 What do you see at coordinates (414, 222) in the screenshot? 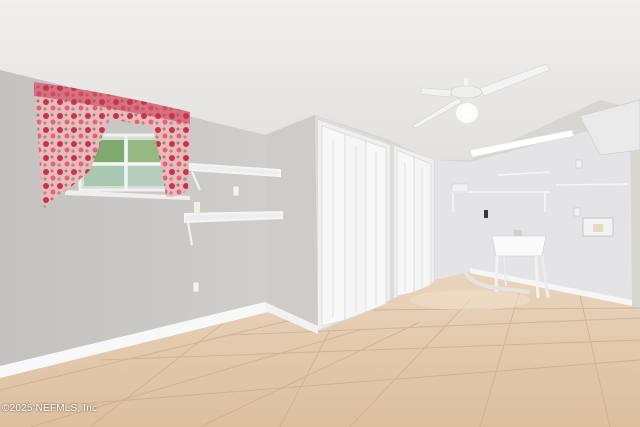
I see `closet-right` at bounding box center [414, 222].